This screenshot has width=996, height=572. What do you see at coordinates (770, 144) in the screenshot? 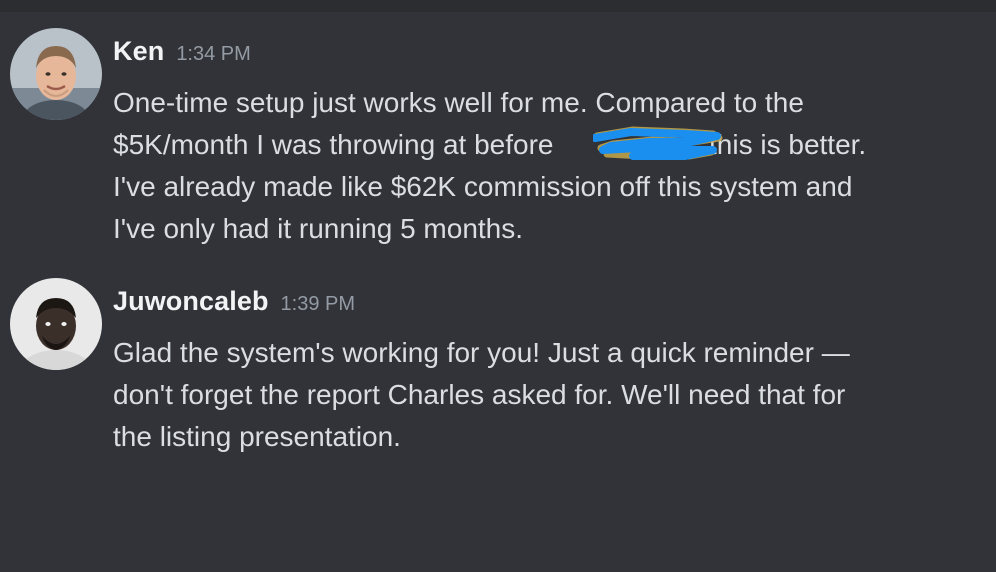
I see `message-line-end: vc this is better.` at bounding box center [770, 144].